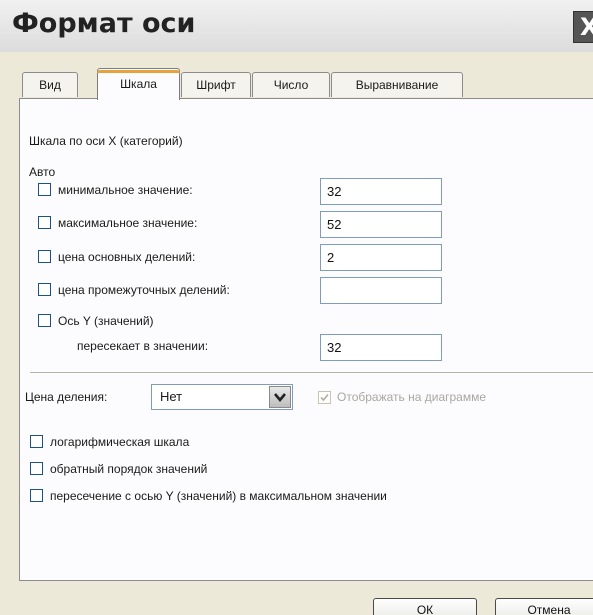 Image resolution: width=593 pixels, height=615 pixels. I want to click on chevron-down-icon, so click(280, 398).